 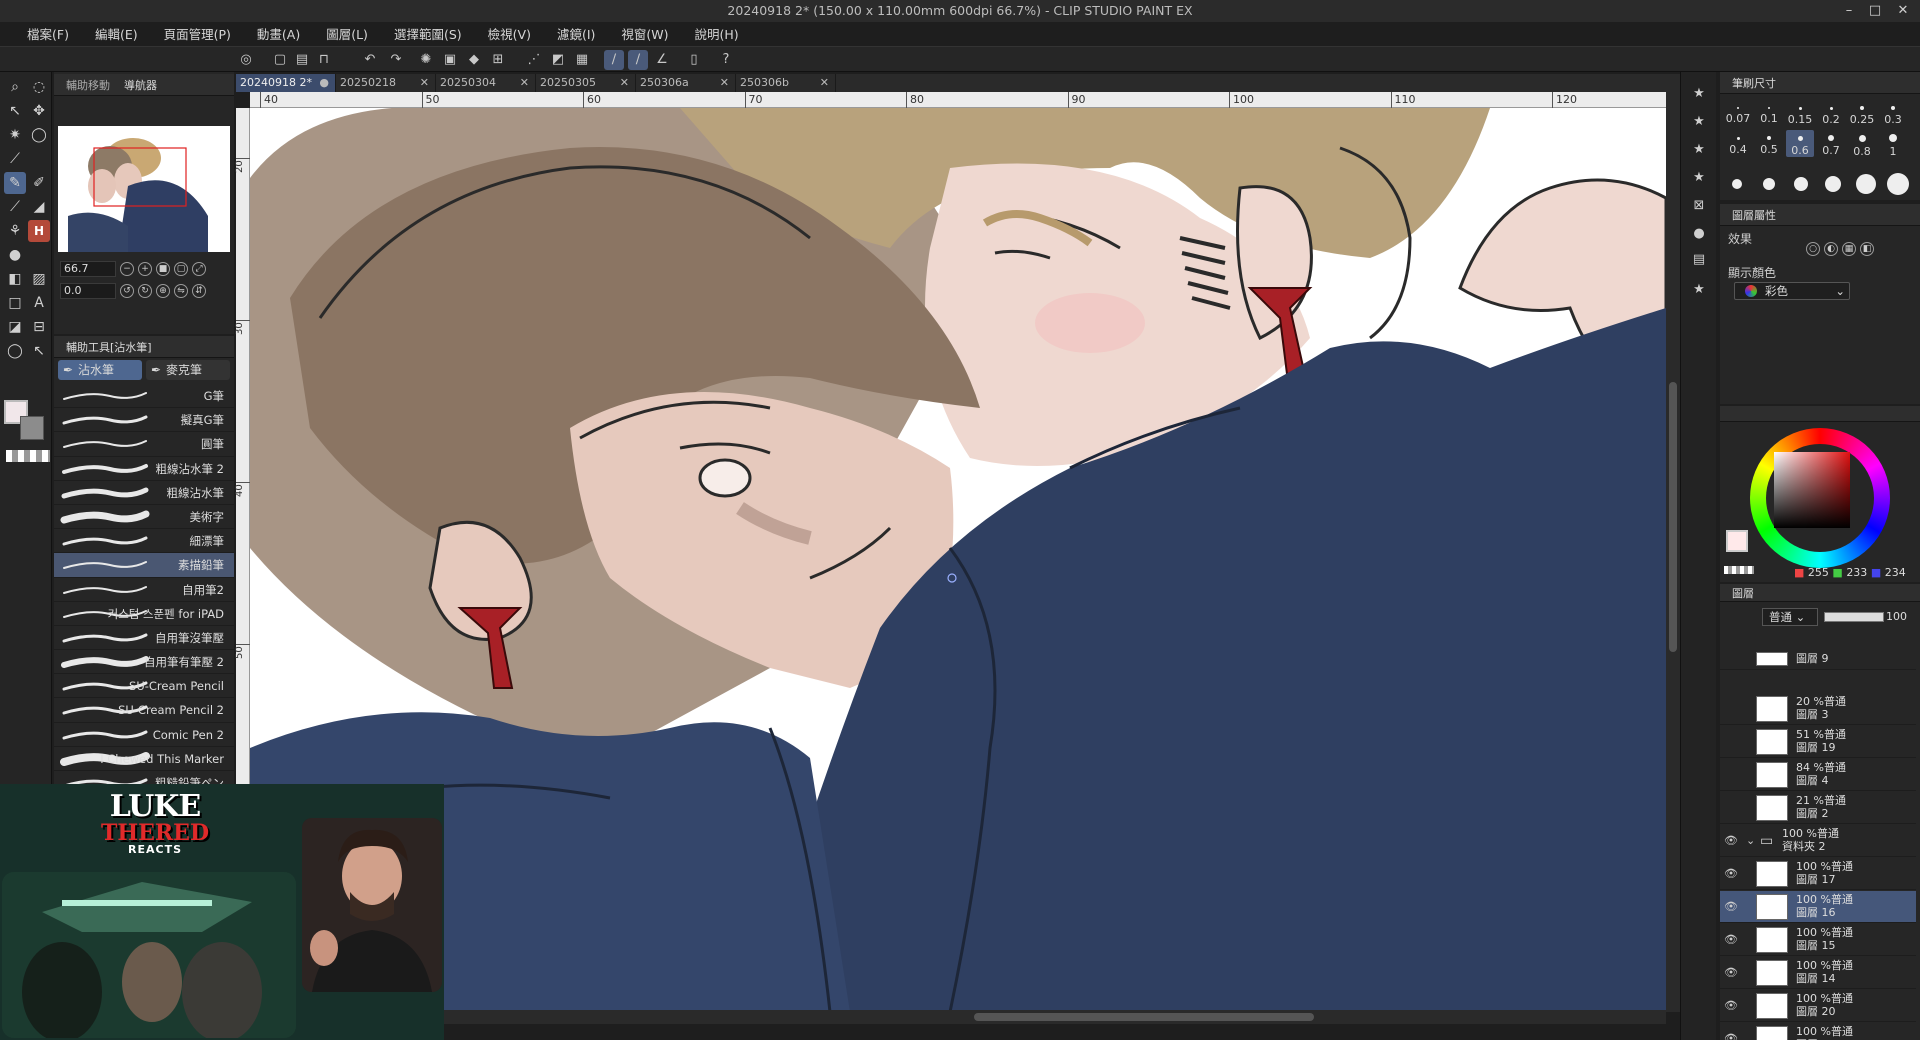 I want to click on zoom-value: 66.7, so click(x=88, y=269).